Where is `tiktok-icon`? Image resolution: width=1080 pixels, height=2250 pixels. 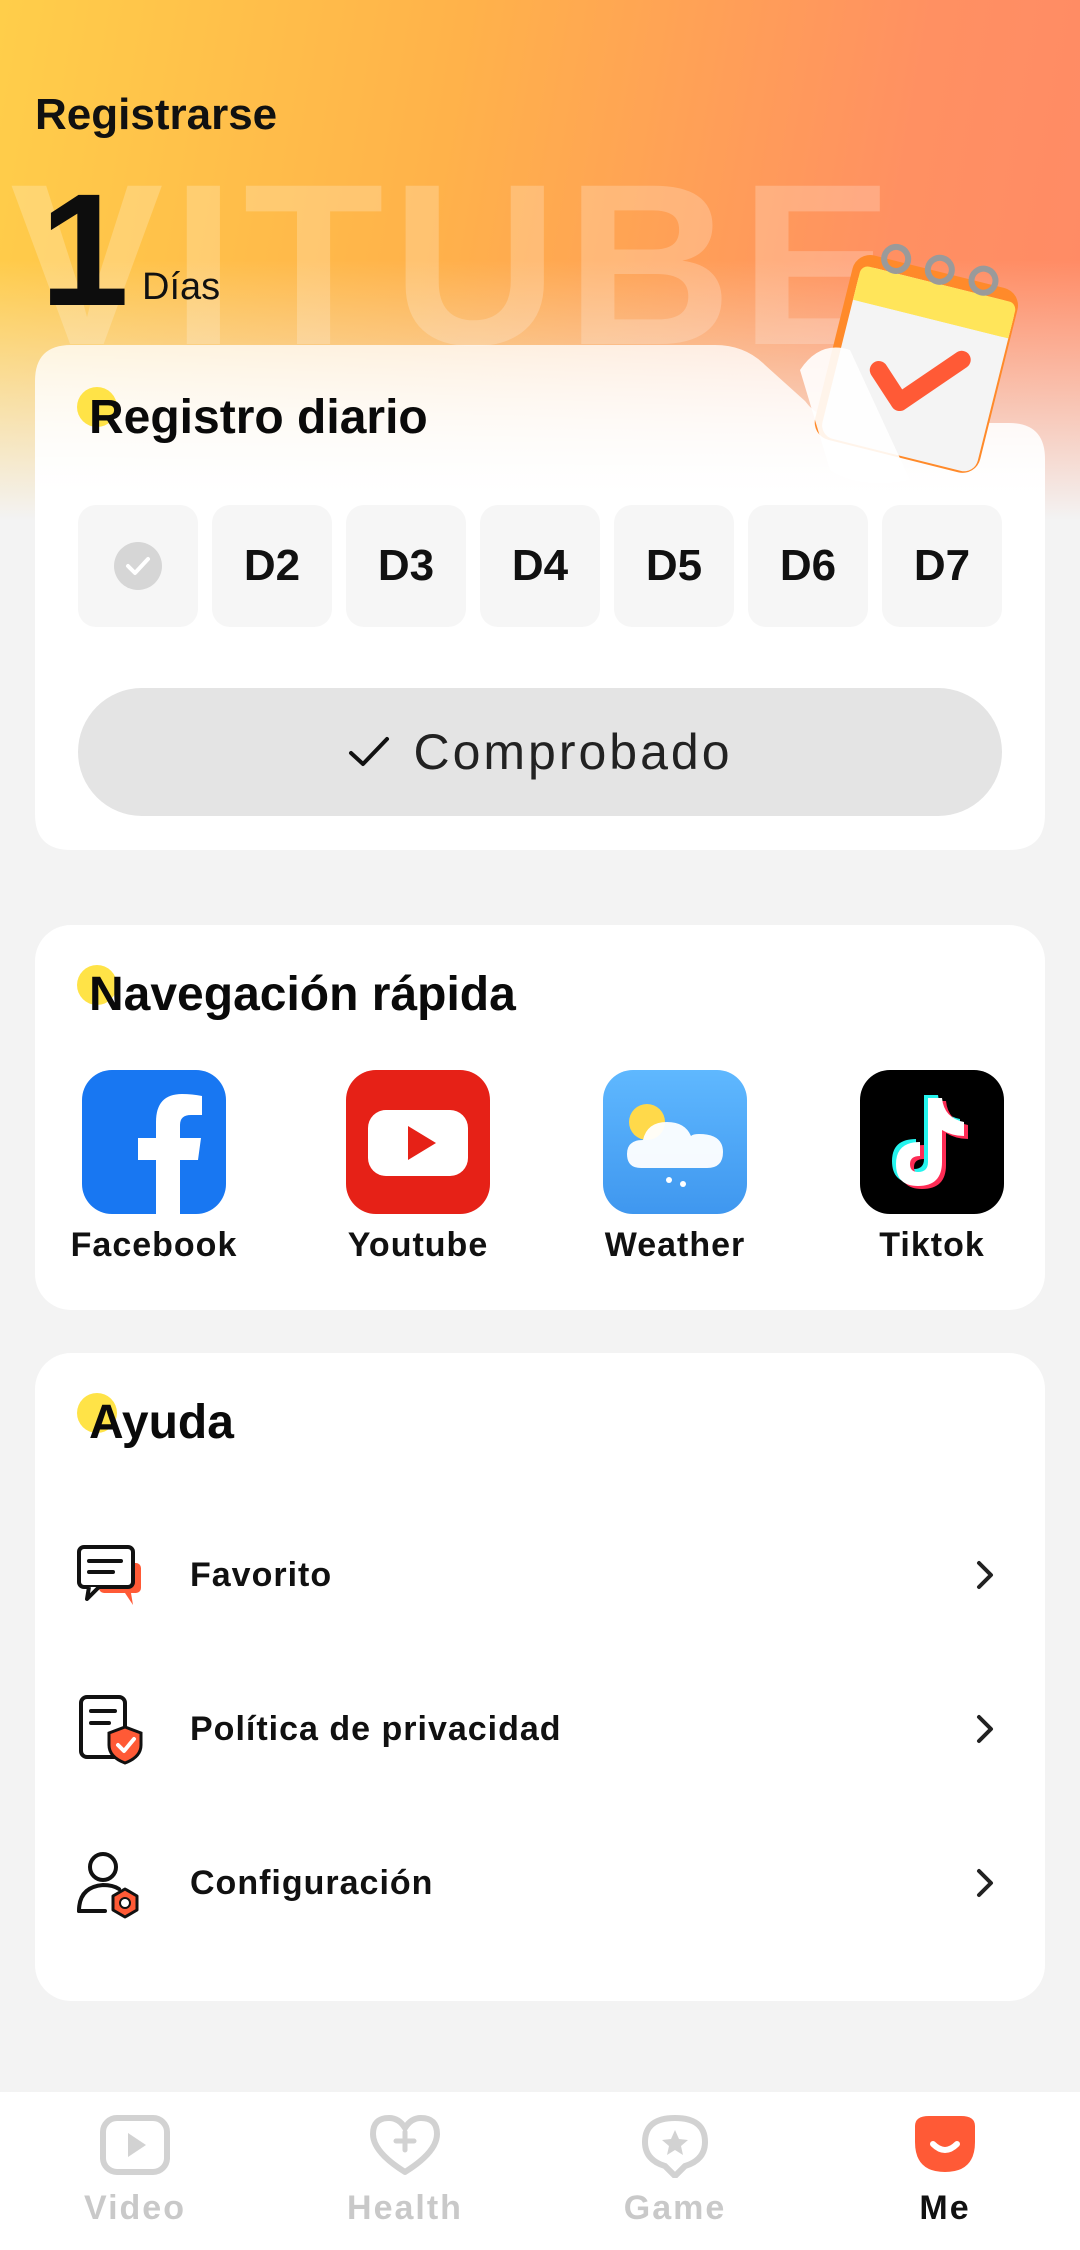
tiktok-icon is located at coordinates (932, 1142).